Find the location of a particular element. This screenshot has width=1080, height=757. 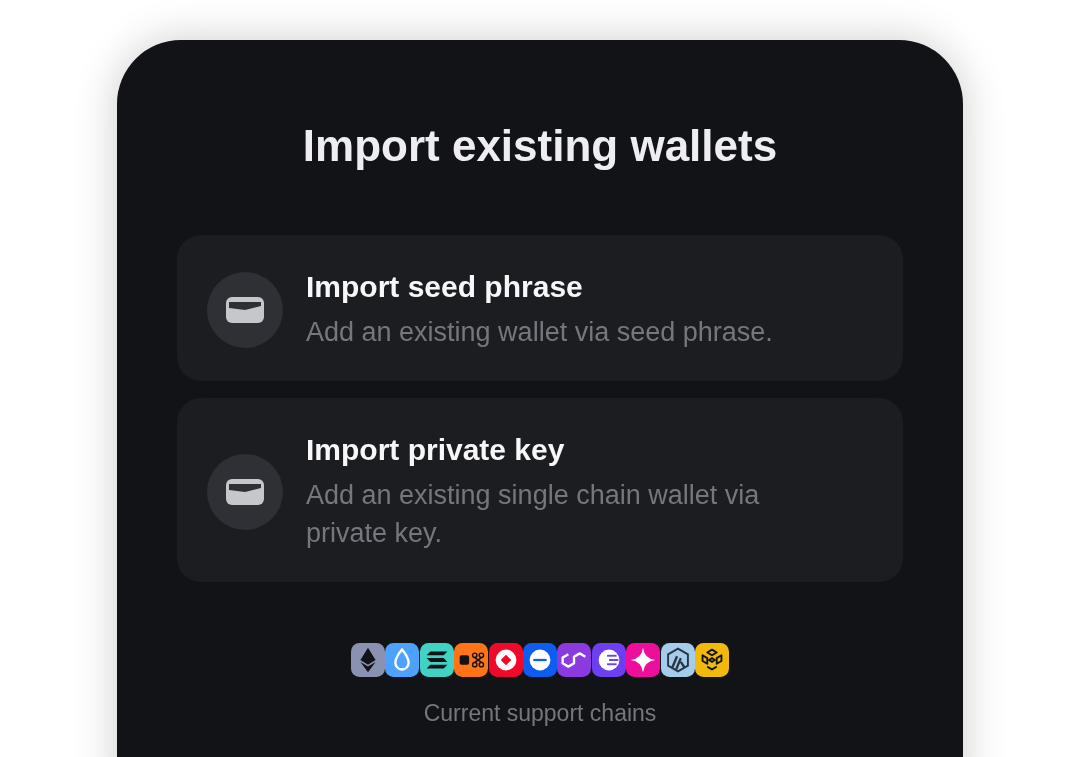

option-title: Import private key is located at coordinates (436, 450).